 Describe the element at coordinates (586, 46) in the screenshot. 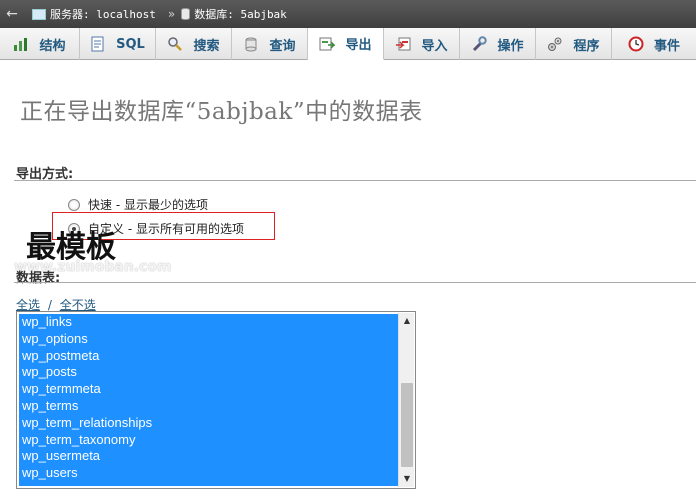

I see `tab-label: 程序` at that location.